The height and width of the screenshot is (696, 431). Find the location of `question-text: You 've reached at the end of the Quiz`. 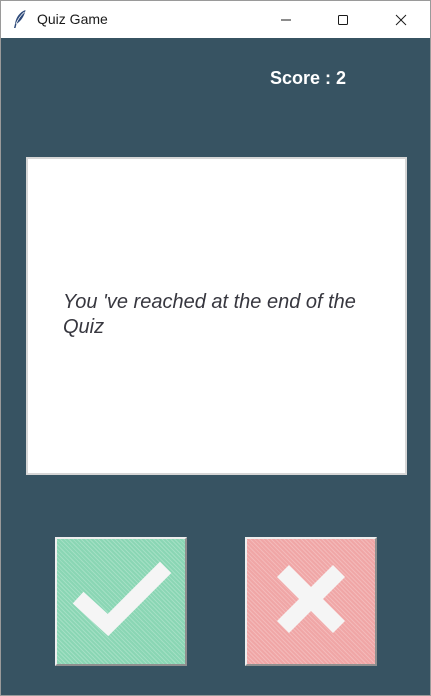

question-text: You 've reached at the end of the Quiz is located at coordinates (209, 314).